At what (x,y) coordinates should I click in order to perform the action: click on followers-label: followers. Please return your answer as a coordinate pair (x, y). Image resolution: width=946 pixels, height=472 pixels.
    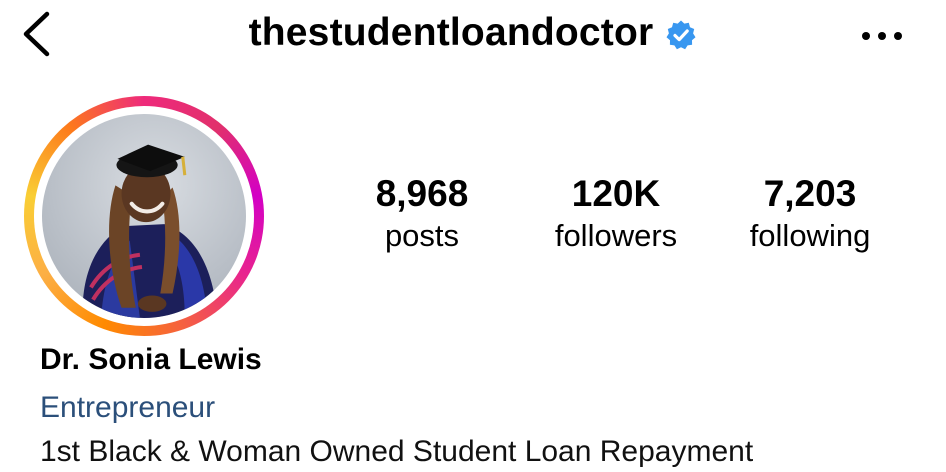
    Looking at the image, I should click on (616, 235).